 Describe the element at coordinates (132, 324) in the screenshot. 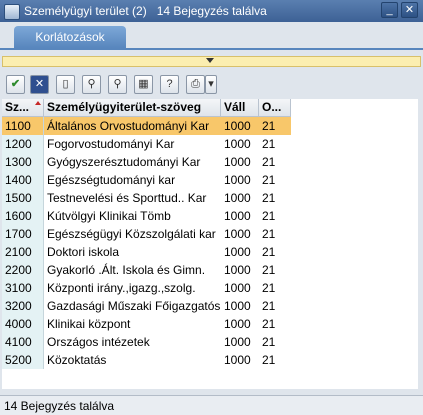

I see `cell-text: Klinikai központ` at that location.